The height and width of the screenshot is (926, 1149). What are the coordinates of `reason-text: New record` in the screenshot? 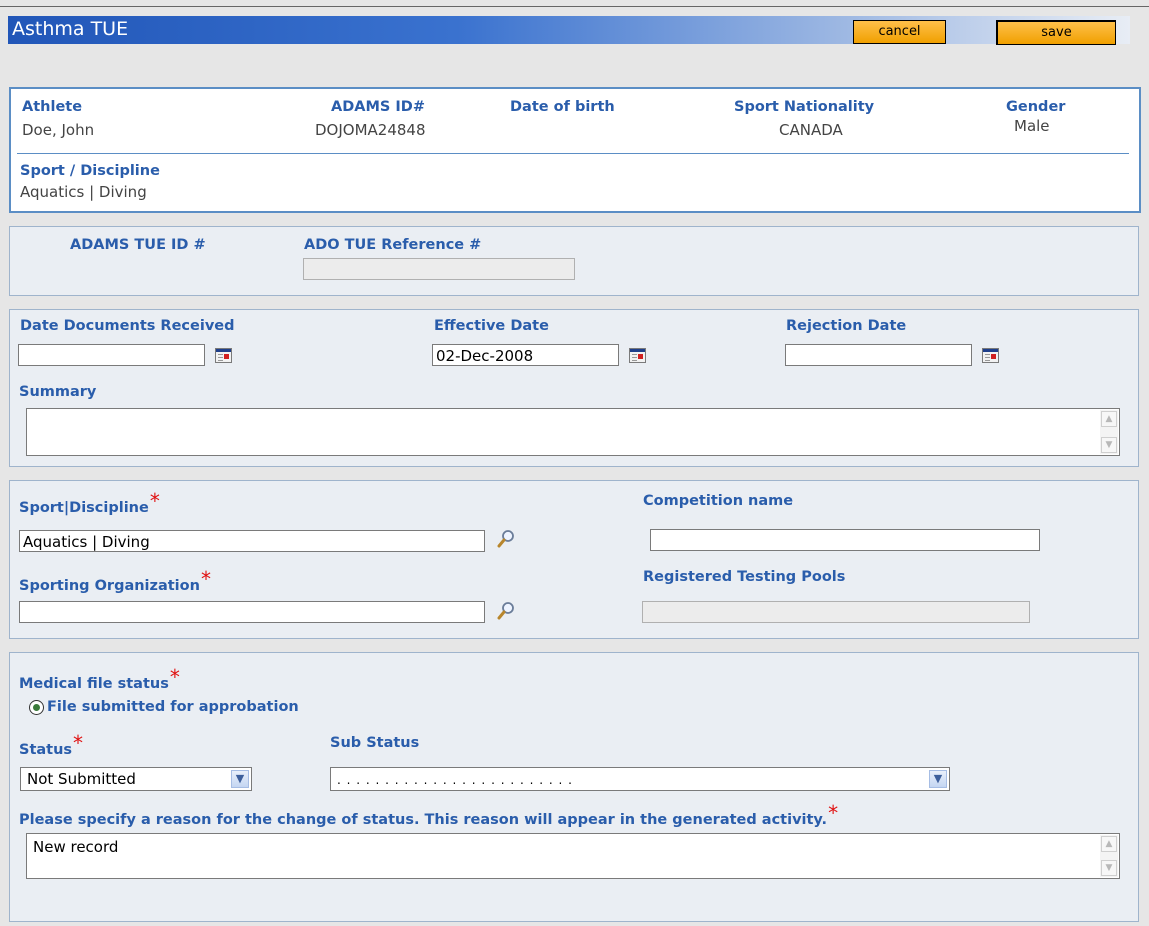 It's located at (76, 847).